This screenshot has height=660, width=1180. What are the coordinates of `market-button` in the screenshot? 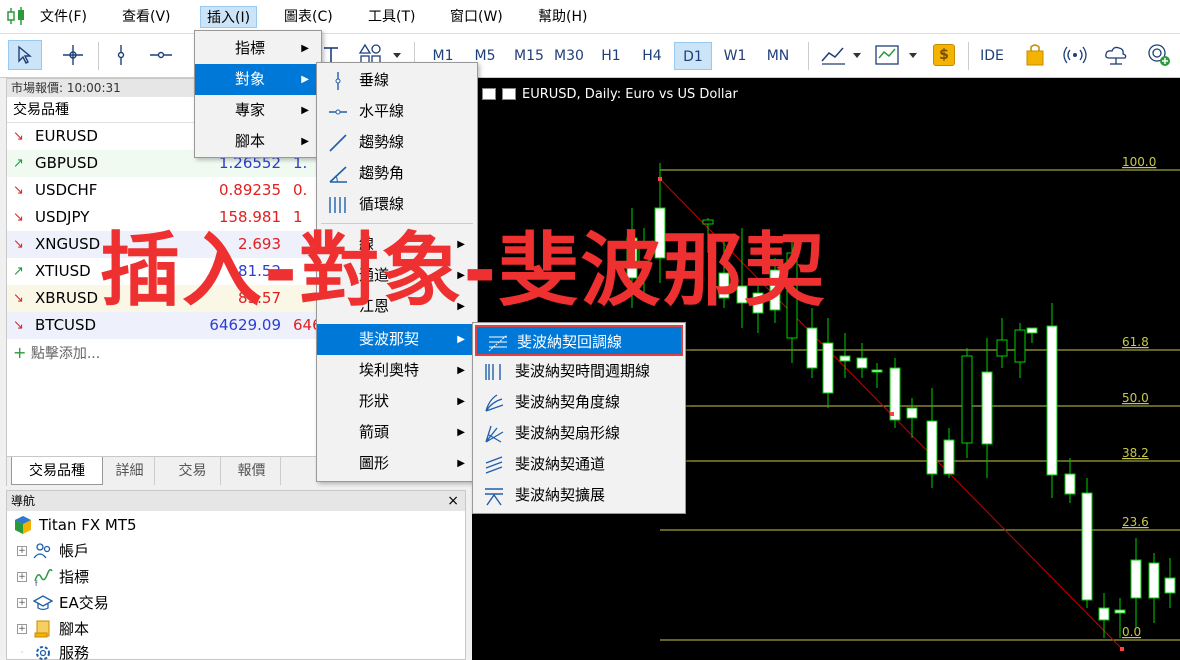 It's located at (1035, 55).